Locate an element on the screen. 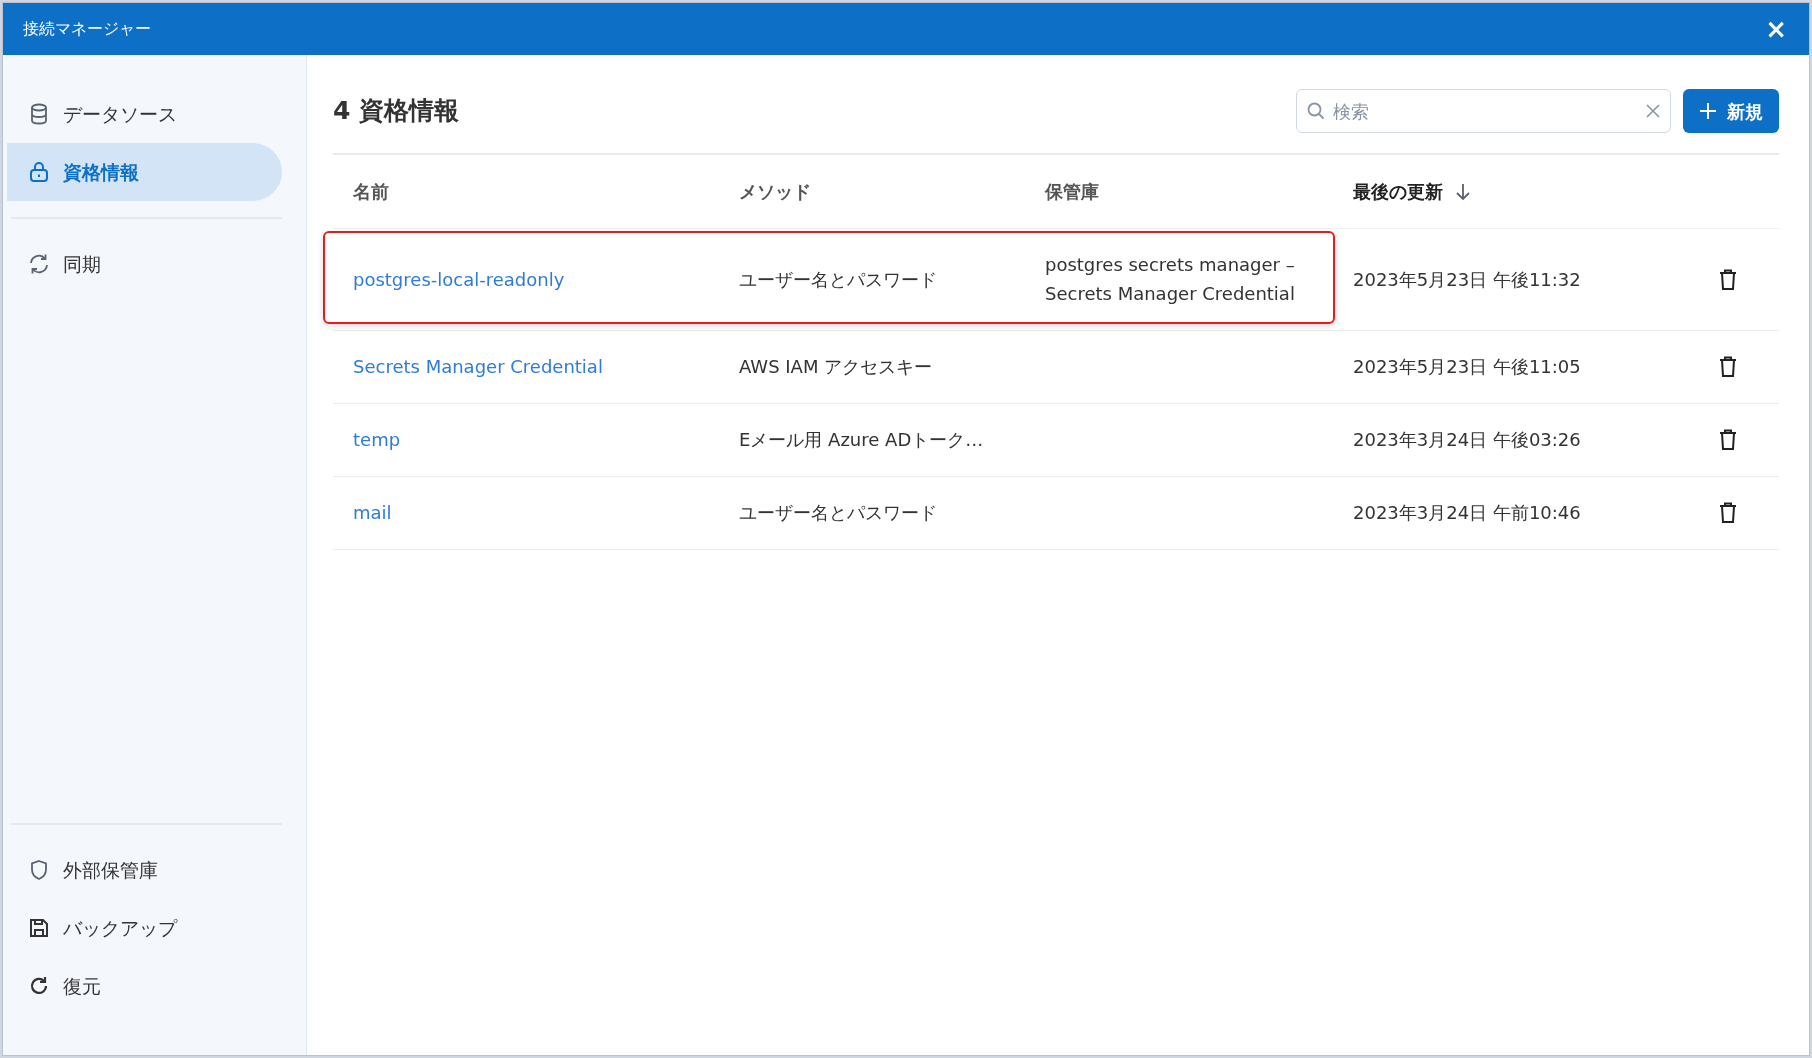  sidebar-item: データソース is located at coordinates (144, 114).